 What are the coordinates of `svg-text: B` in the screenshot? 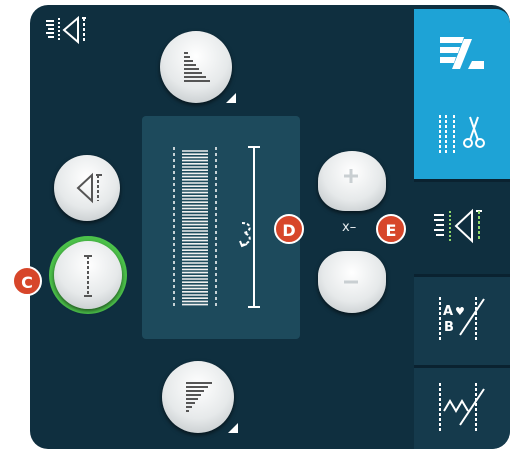 It's located at (449, 327).